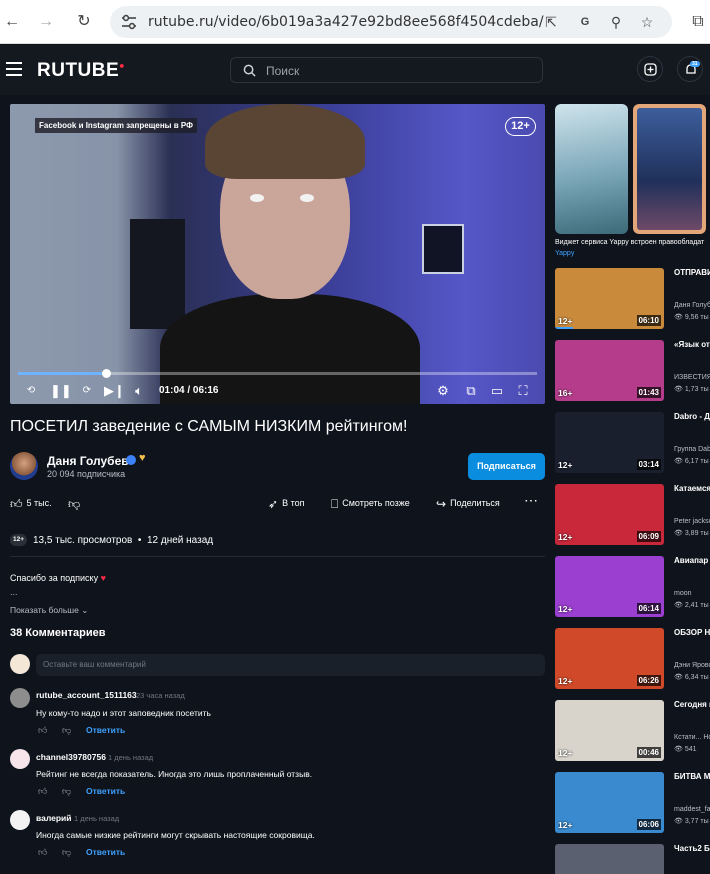 Image resolution: width=710 pixels, height=874 pixels. Describe the element at coordinates (49, 610) in the screenshot. I see `show-more-button: Показать больше ⌄` at that location.